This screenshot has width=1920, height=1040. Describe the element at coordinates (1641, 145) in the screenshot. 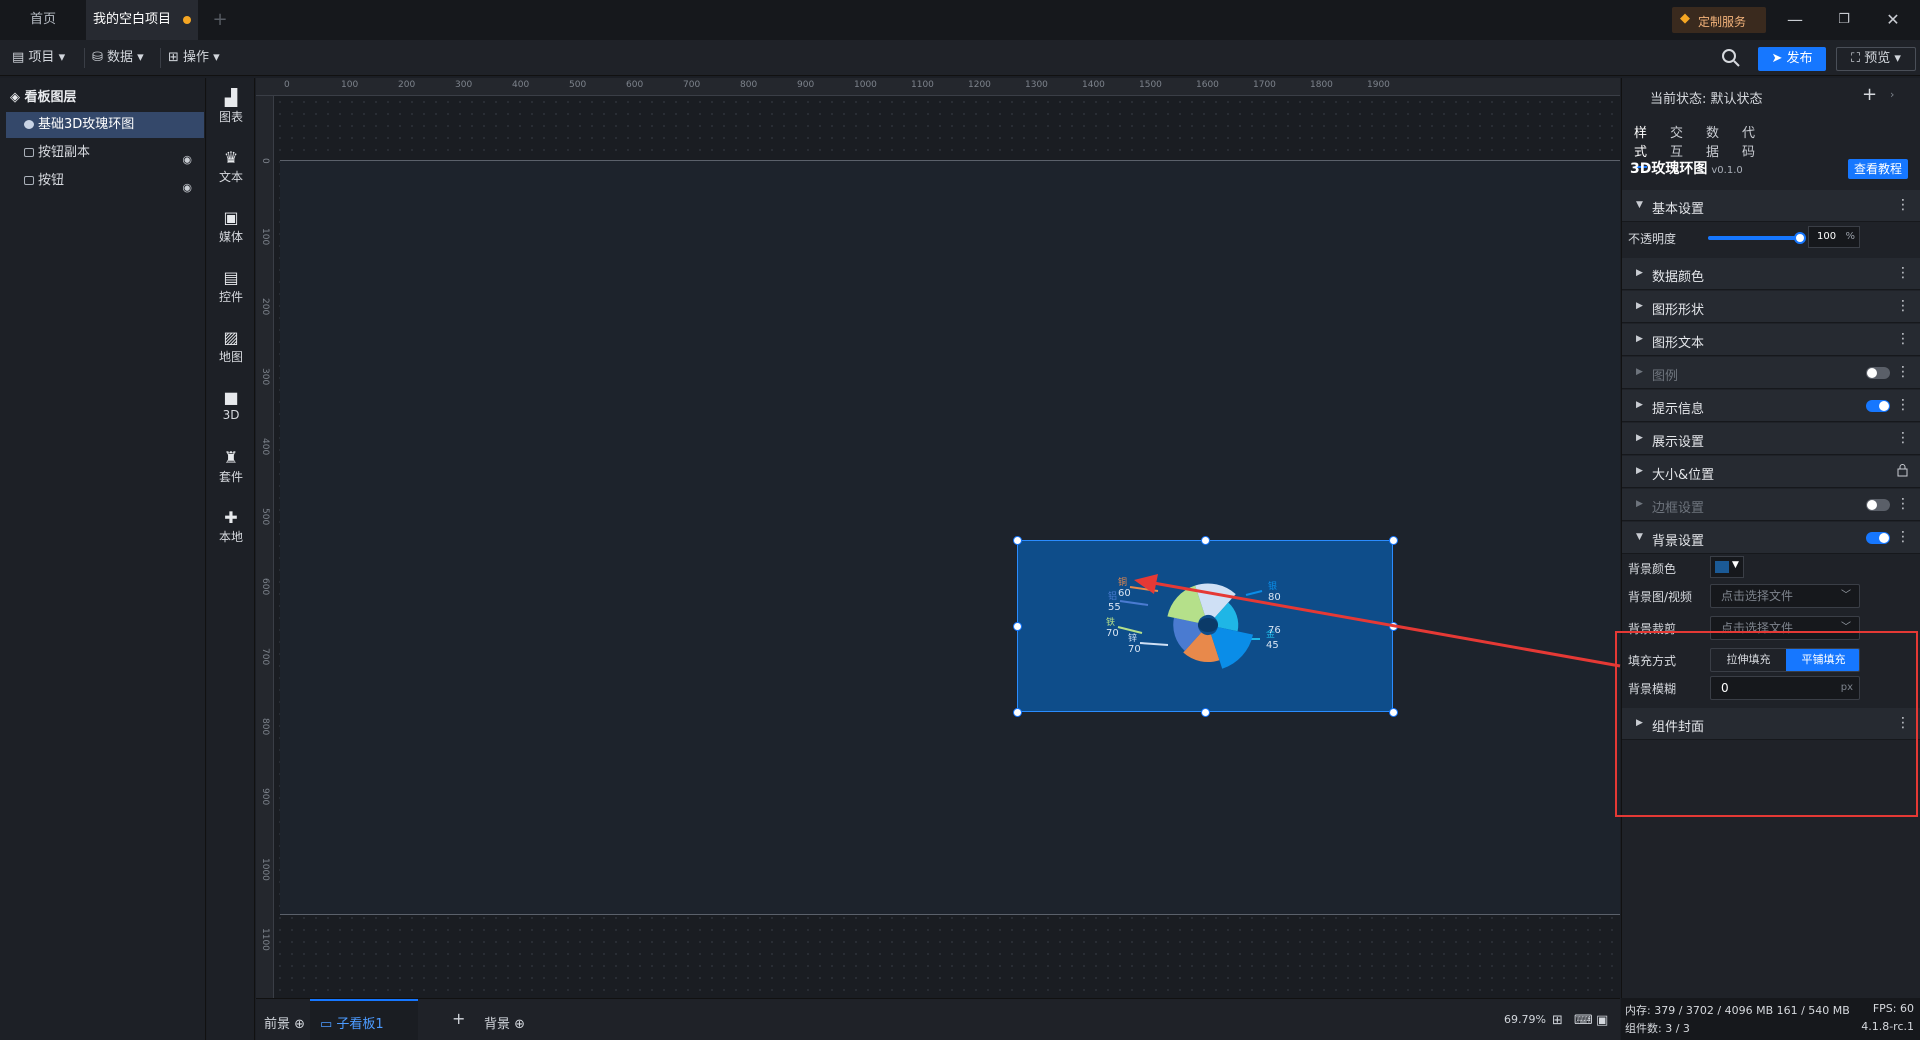

I see `tab-style: 样式` at that location.